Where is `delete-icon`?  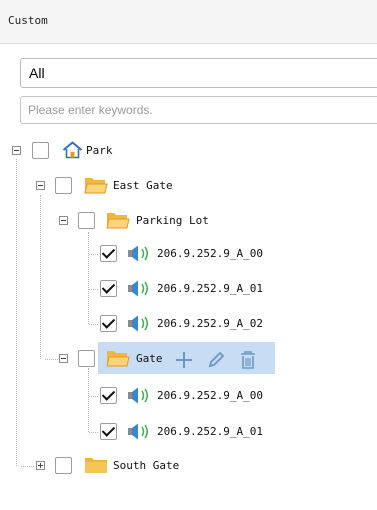
delete-icon is located at coordinates (248, 360).